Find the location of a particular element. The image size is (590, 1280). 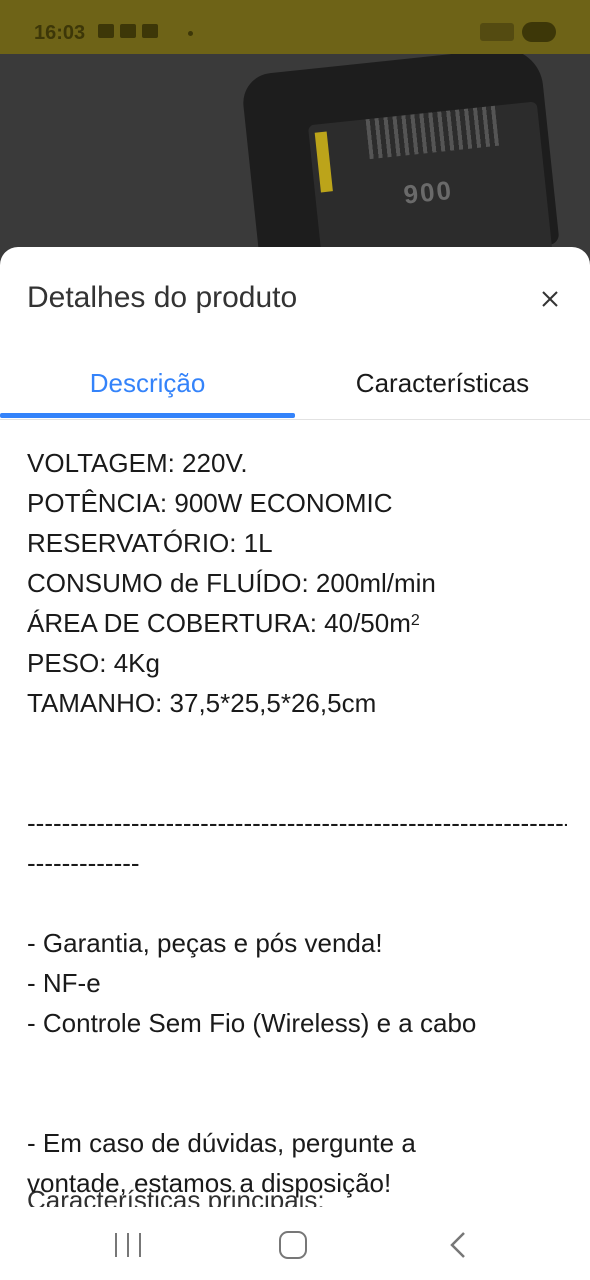

battery-icon is located at coordinates (539, 32).